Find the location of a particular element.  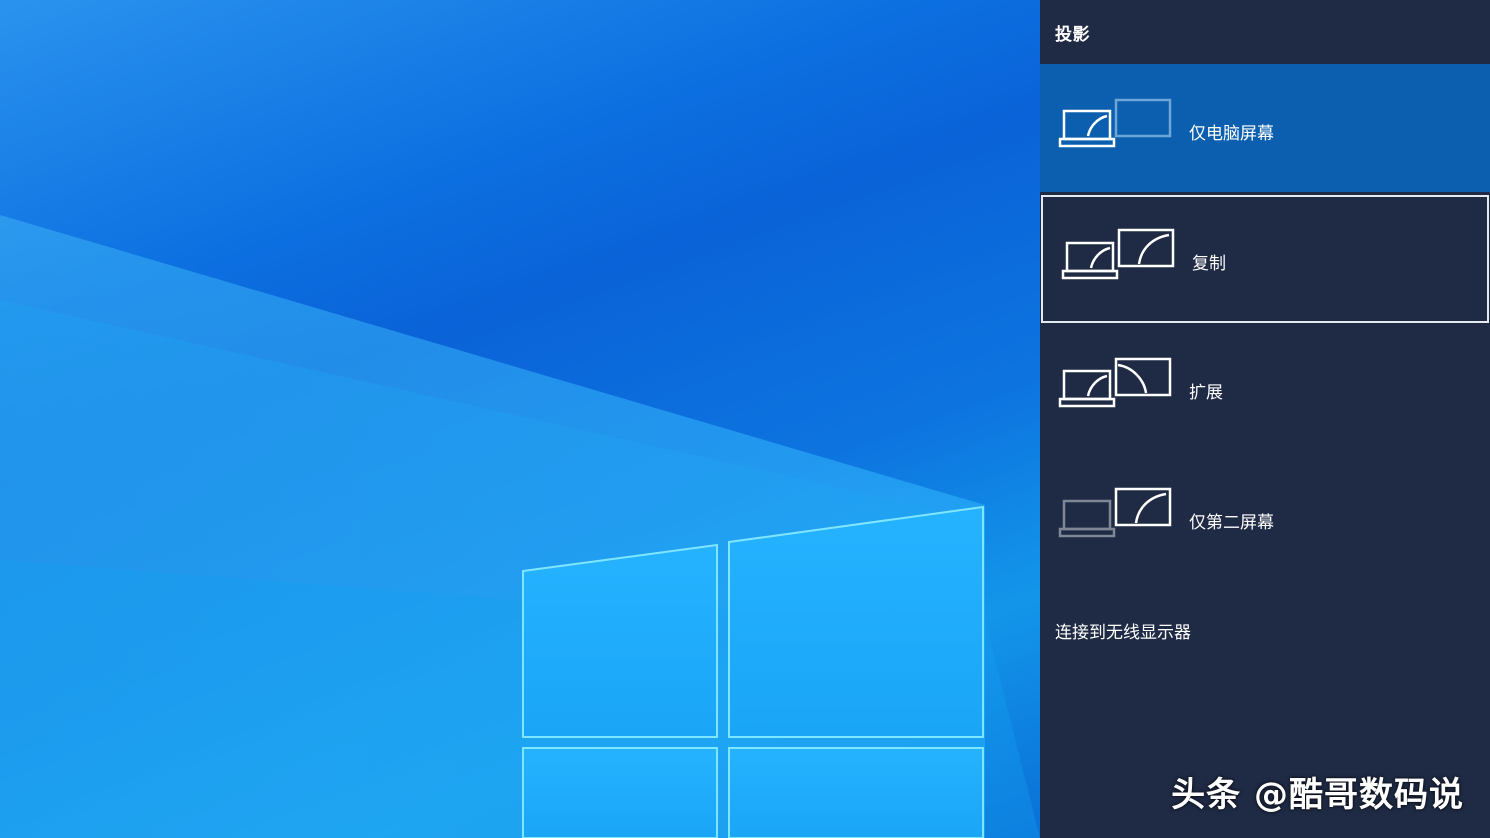

option-label: 扩展 is located at coordinates (1206, 393).